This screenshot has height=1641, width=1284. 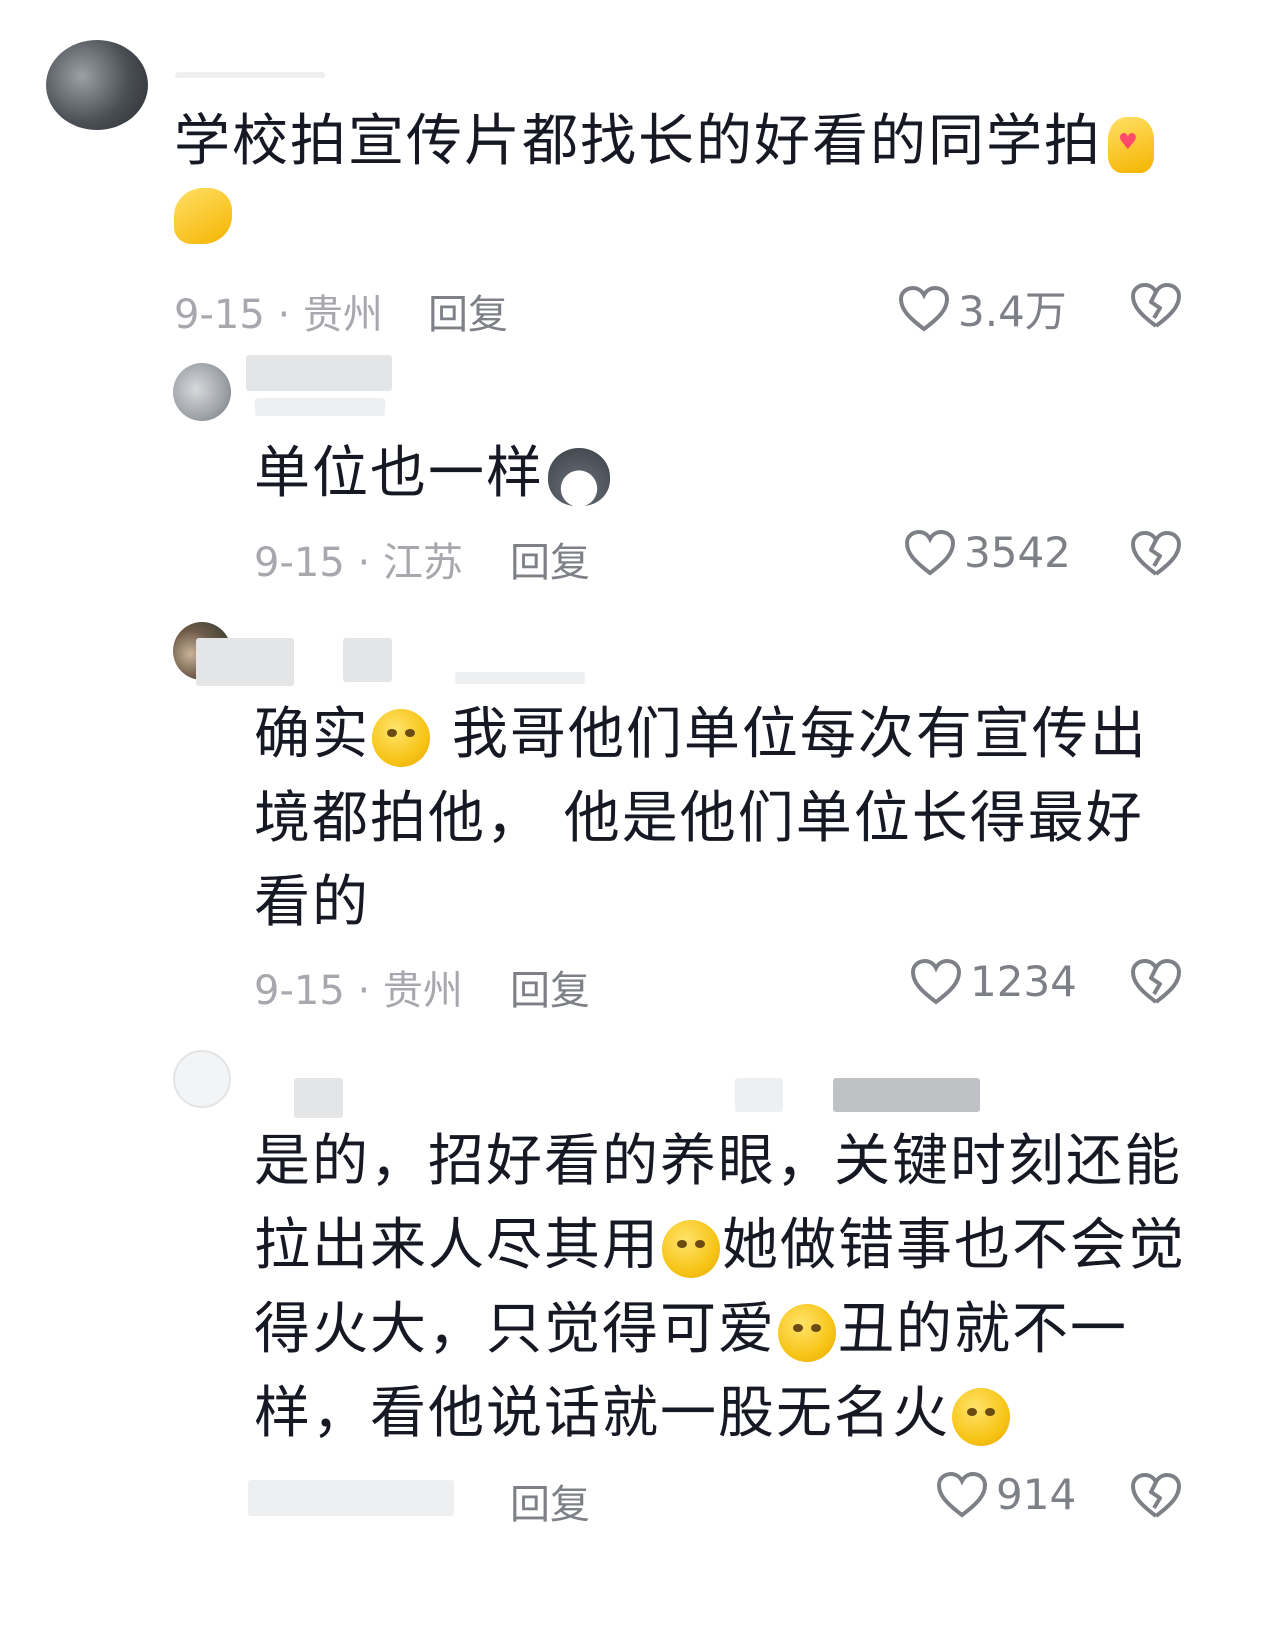 What do you see at coordinates (579, 476) in the screenshot?
I see `dog-face-icon` at bounding box center [579, 476].